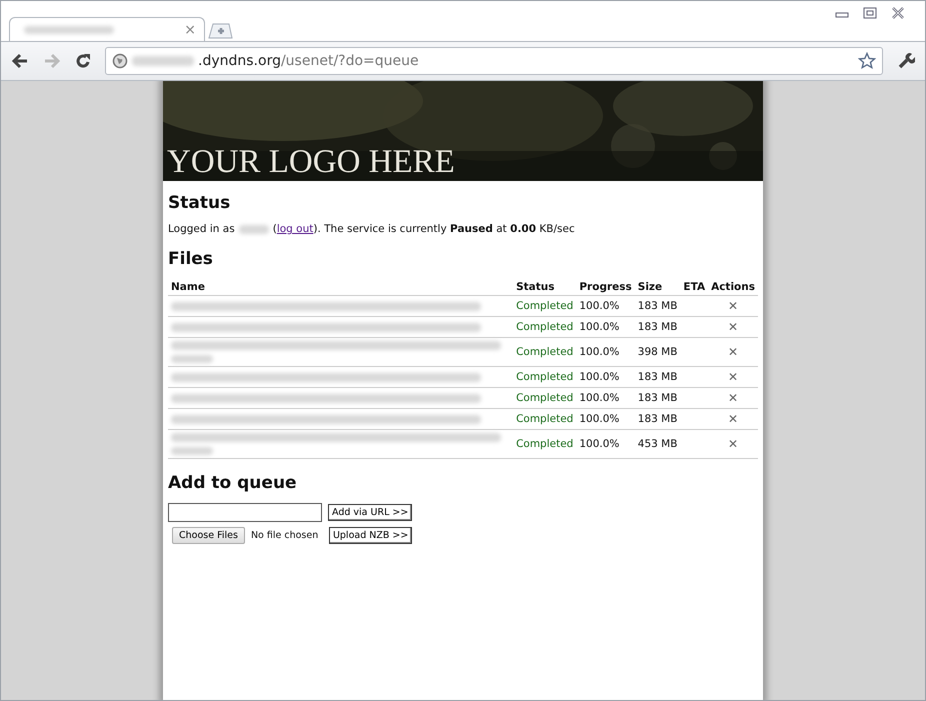 This screenshot has height=701, width=926. What do you see at coordinates (867, 61) in the screenshot?
I see `star-icon` at bounding box center [867, 61].